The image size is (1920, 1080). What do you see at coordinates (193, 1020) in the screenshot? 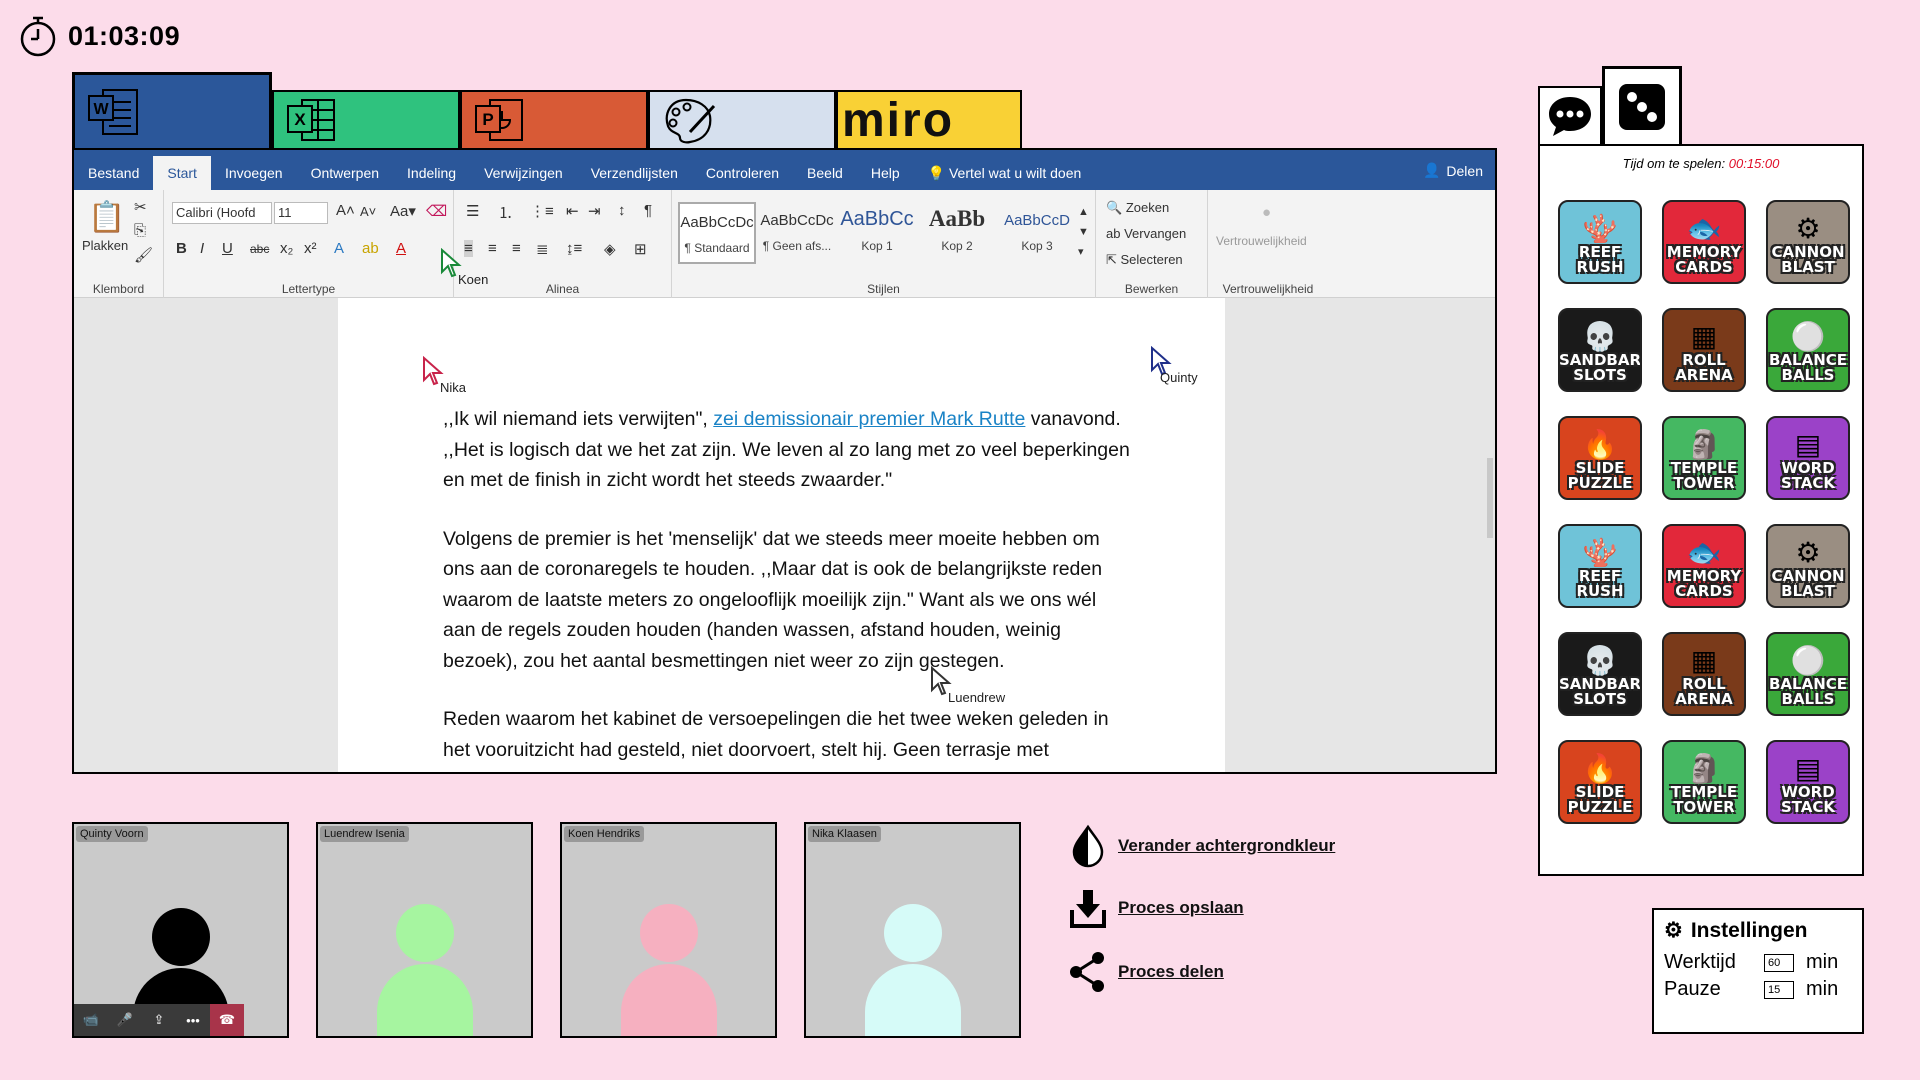
I see `more-icon: •••` at bounding box center [193, 1020].